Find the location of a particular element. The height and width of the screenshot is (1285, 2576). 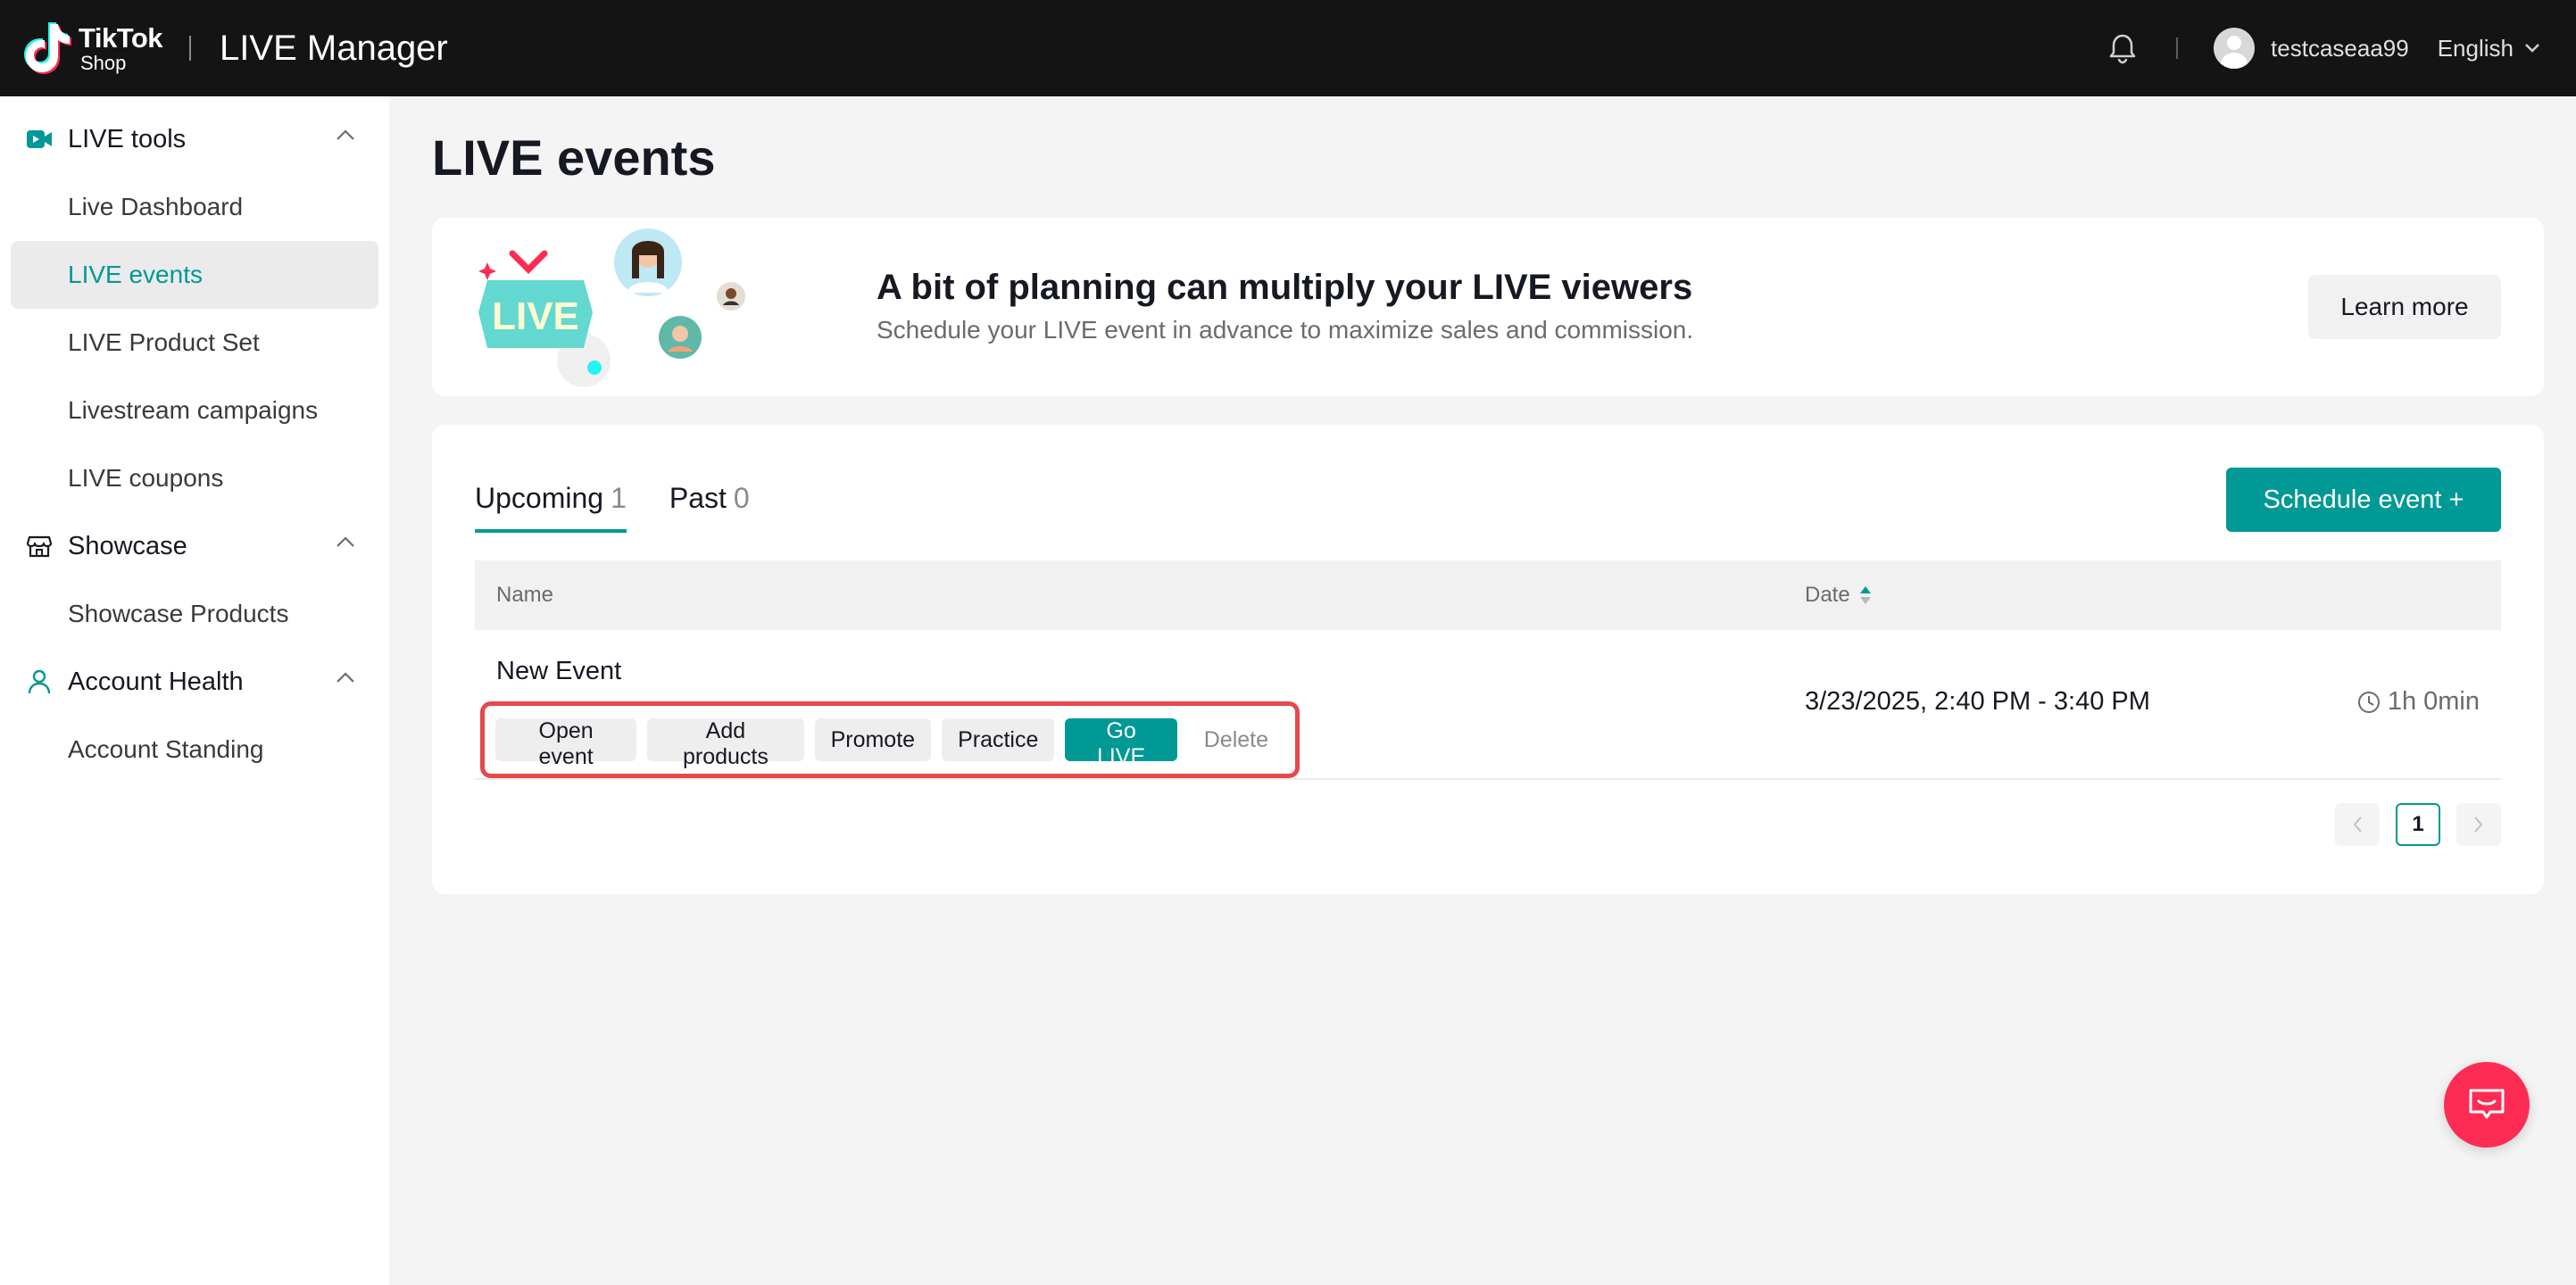

logo-text: TikTok Shop is located at coordinates (121, 48).